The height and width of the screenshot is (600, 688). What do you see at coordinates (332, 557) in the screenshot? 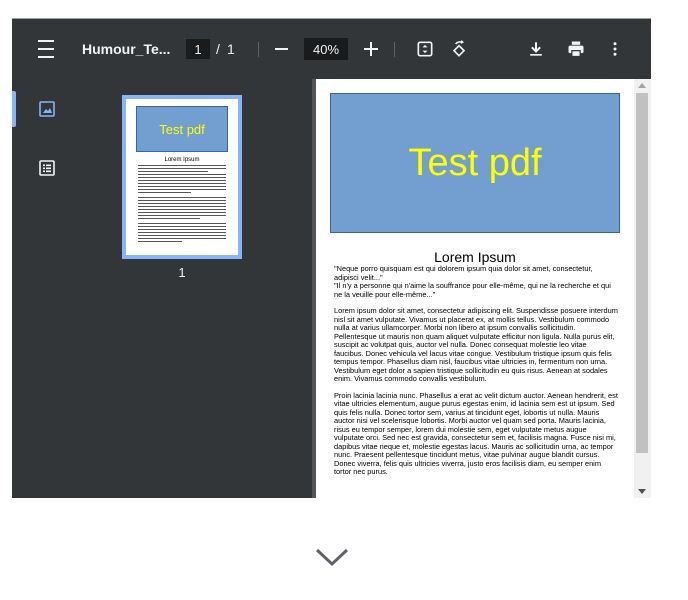
I see `chevron-down-icon` at bounding box center [332, 557].